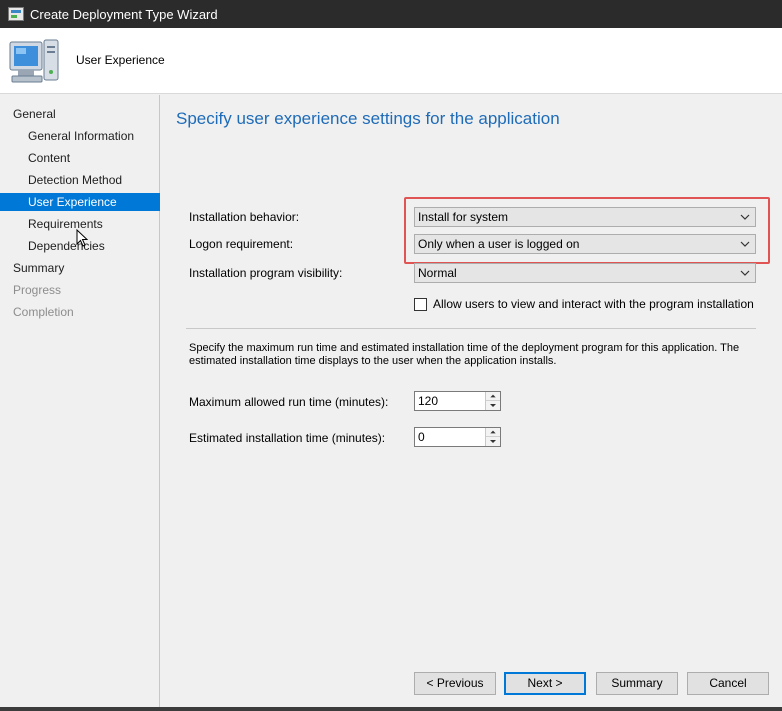  I want to click on est-install-time-label: Estimated installation time (minutes):, so click(287, 438).